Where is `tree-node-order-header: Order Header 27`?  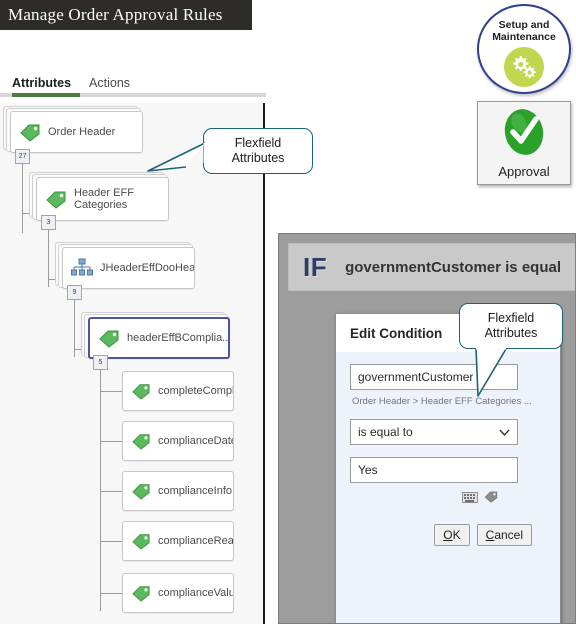 tree-node-order-header: Order Header 27 is located at coordinates (73, 135).